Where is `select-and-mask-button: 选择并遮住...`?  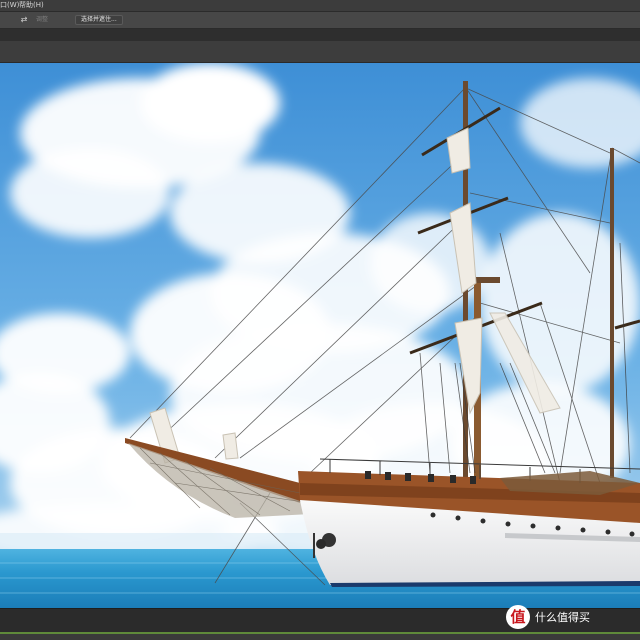 select-and-mask-button: 选择并遮住... is located at coordinates (99, 20).